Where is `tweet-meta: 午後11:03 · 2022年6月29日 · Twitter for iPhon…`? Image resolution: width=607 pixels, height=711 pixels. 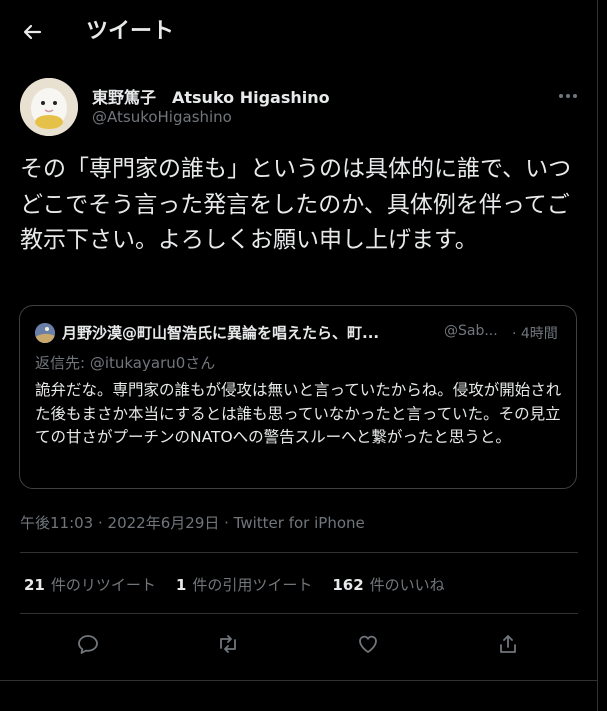
tweet-meta: 午後11:03 · 2022年6月29日 · Twitter for iPhon… is located at coordinates (192, 522).